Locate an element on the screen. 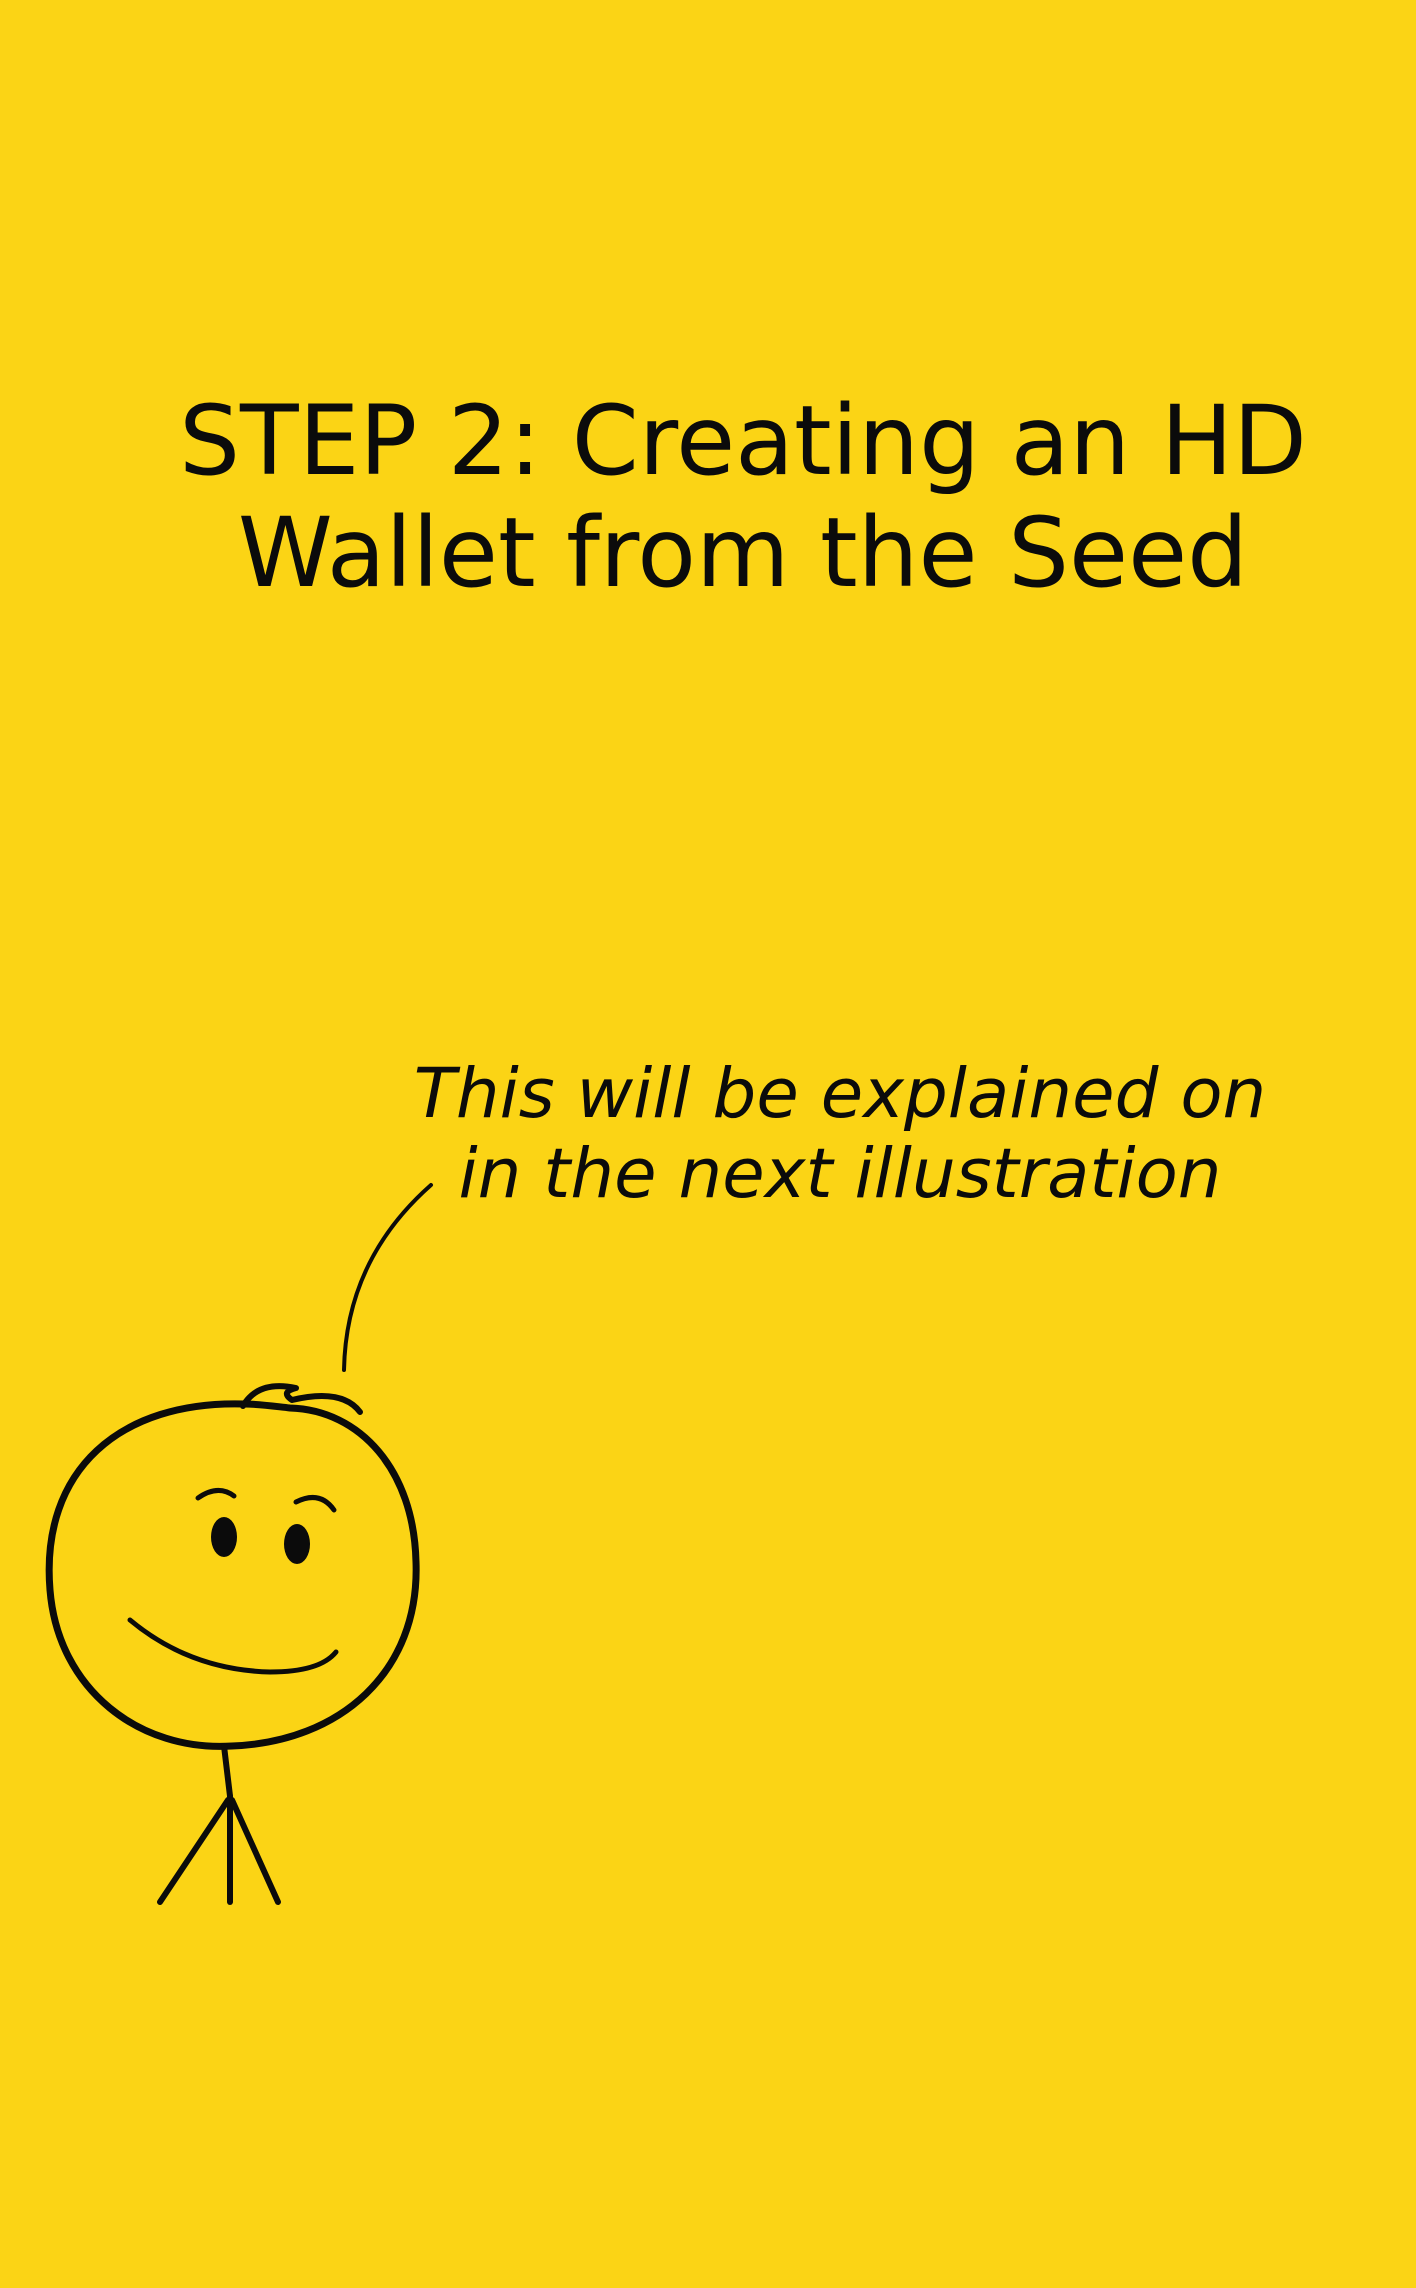 This screenshot has width=1416, height=2288. stick-figure-illustration is located at coordinates (239, 1544).